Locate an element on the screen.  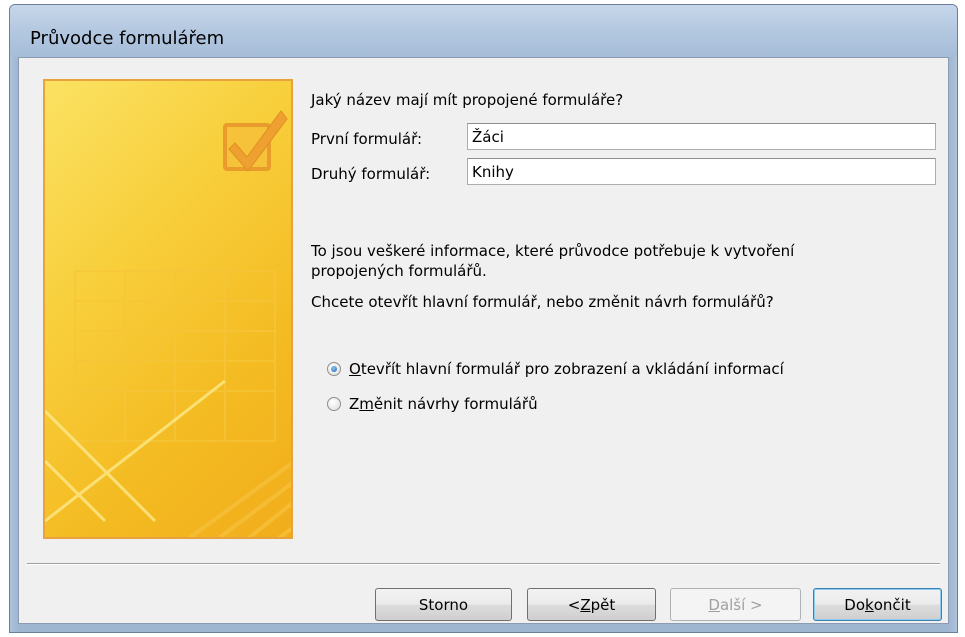
first-form-input: Žáci is located at coordinates (701, 136).